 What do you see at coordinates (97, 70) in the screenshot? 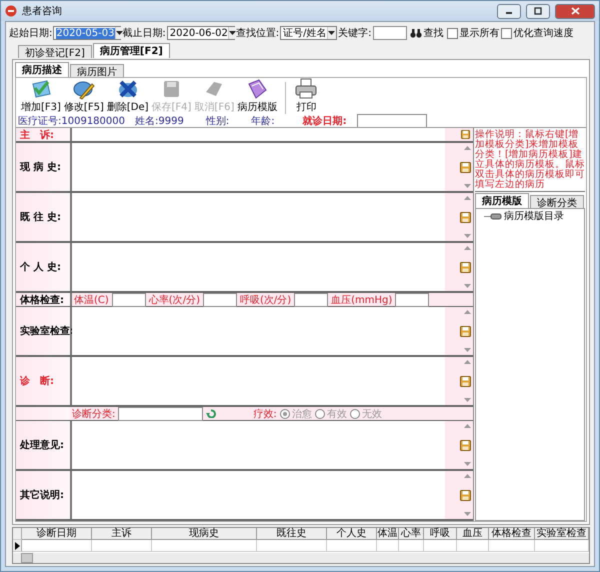
I see `tab: 病历图片` at bounding box center [97, 70].